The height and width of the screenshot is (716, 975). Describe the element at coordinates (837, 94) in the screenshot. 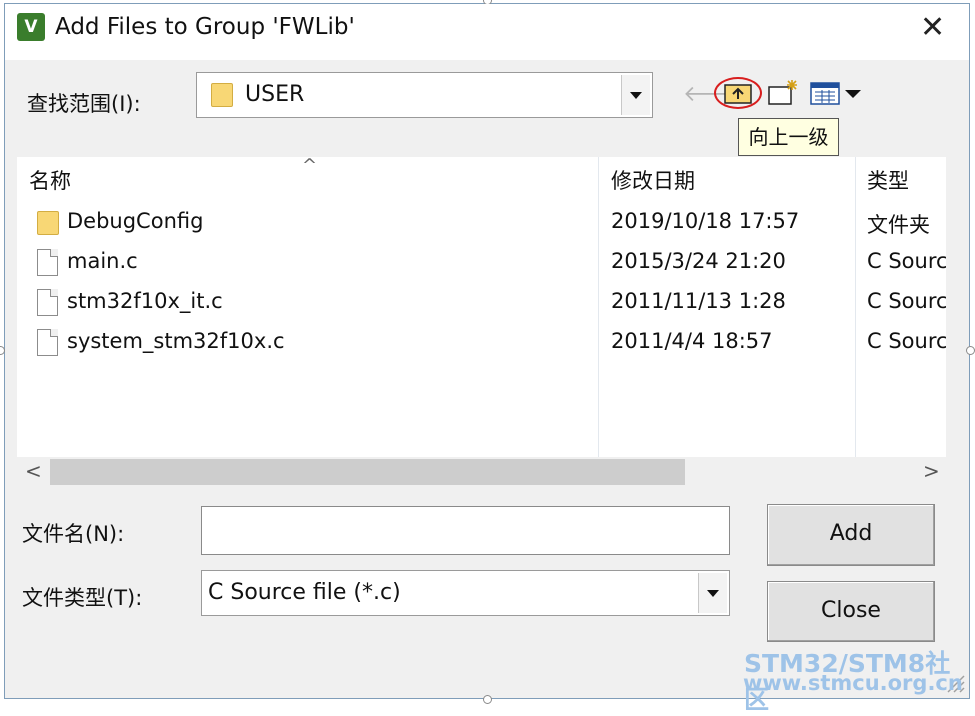

I see `view-menu-icon` at that location.